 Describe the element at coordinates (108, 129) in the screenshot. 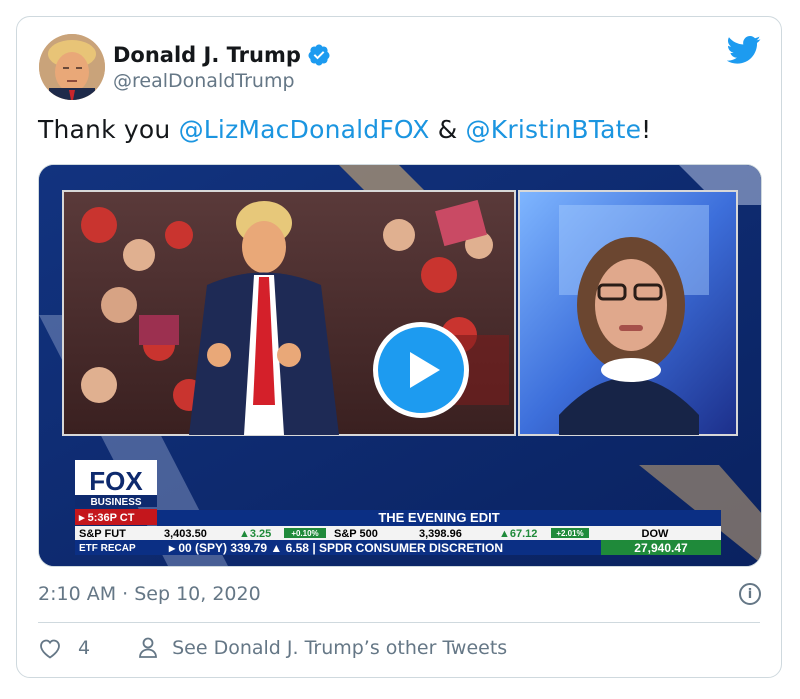

I see `tweet-text-prefix: Thank you` at that location.